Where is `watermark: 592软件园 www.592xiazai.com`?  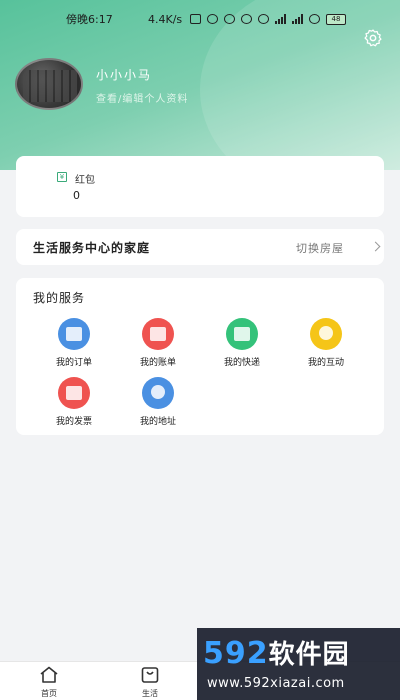 watermark: 592软件园 www.592xiazai.com is located at coordinates (298, 664).